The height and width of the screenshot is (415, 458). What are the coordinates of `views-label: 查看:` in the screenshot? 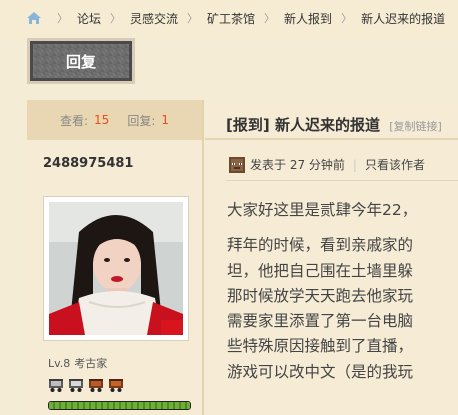 It's located at (74, 120).